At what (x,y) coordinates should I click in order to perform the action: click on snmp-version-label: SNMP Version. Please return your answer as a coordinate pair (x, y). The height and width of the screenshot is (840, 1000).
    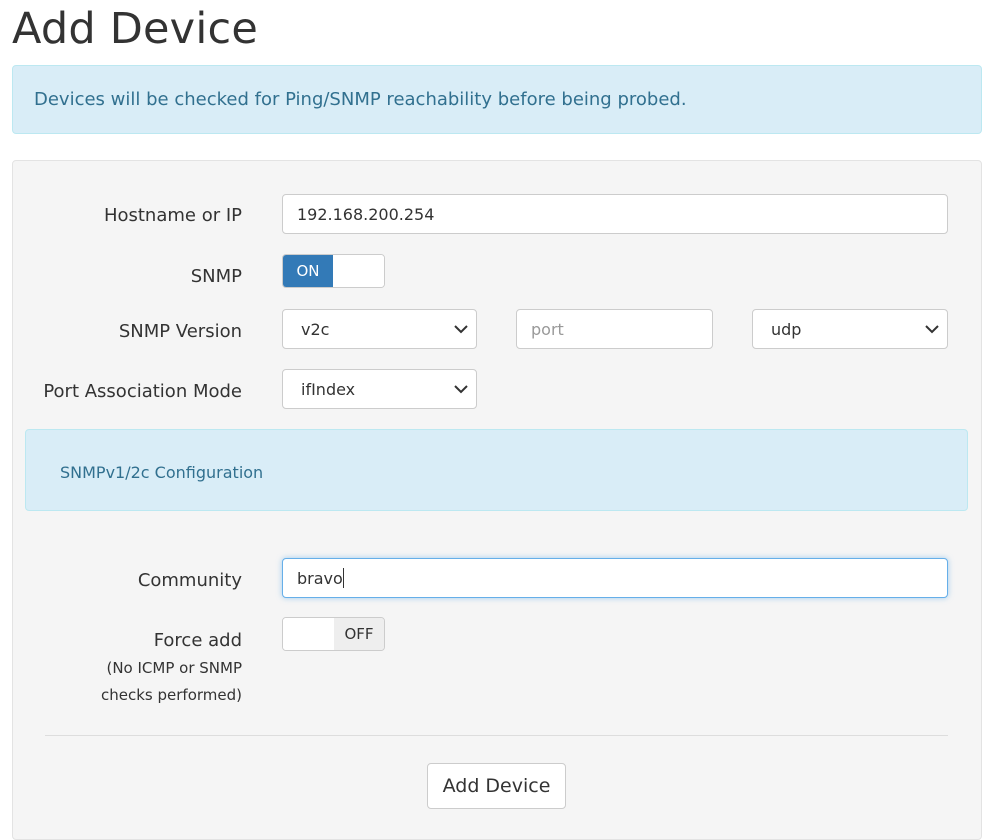
    Looking at the image, I should click on (180, 331).